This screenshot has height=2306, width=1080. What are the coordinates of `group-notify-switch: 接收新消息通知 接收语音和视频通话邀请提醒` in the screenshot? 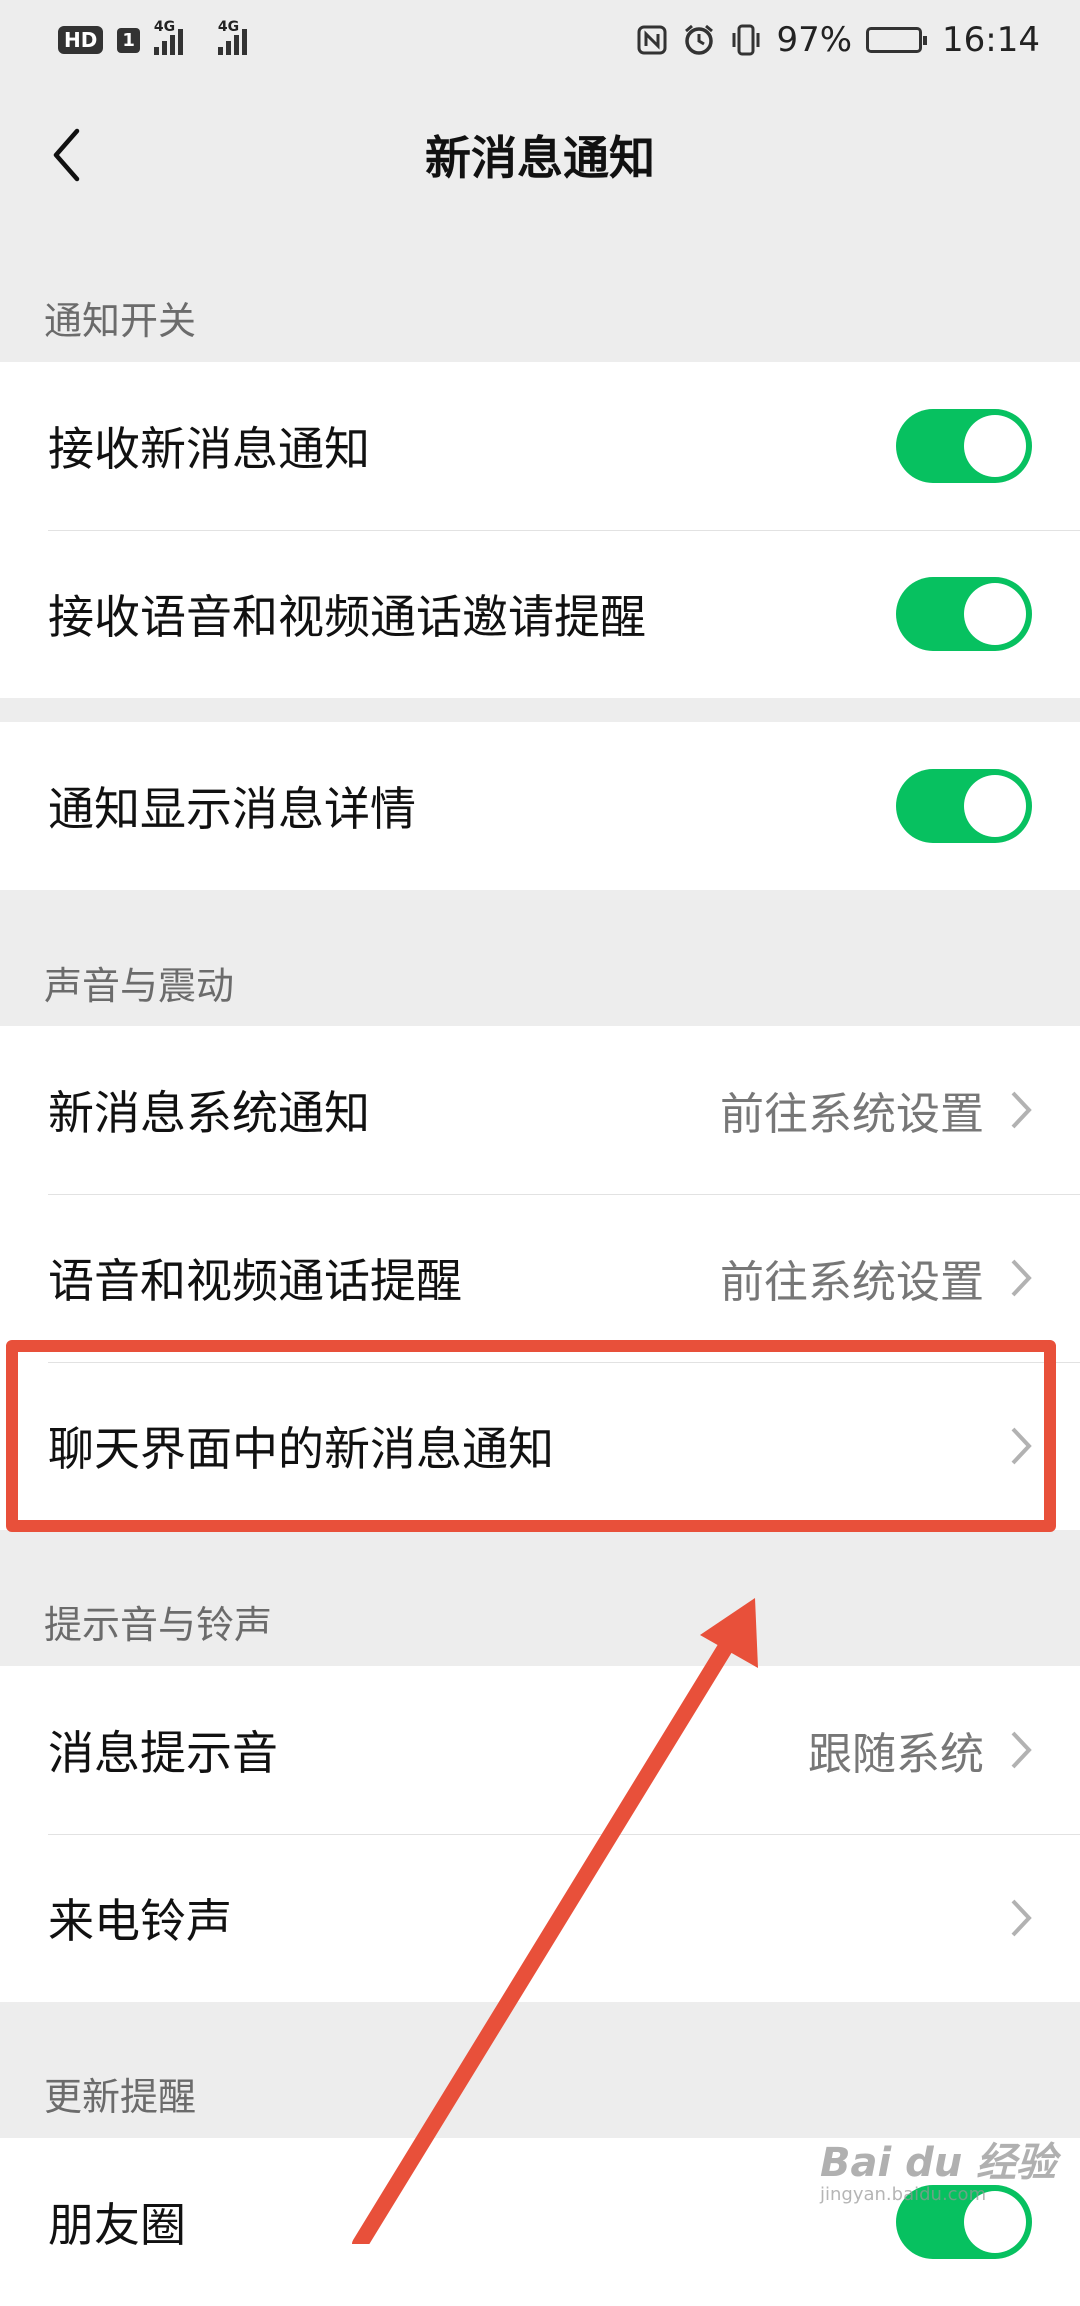 It's located at (540, 530).